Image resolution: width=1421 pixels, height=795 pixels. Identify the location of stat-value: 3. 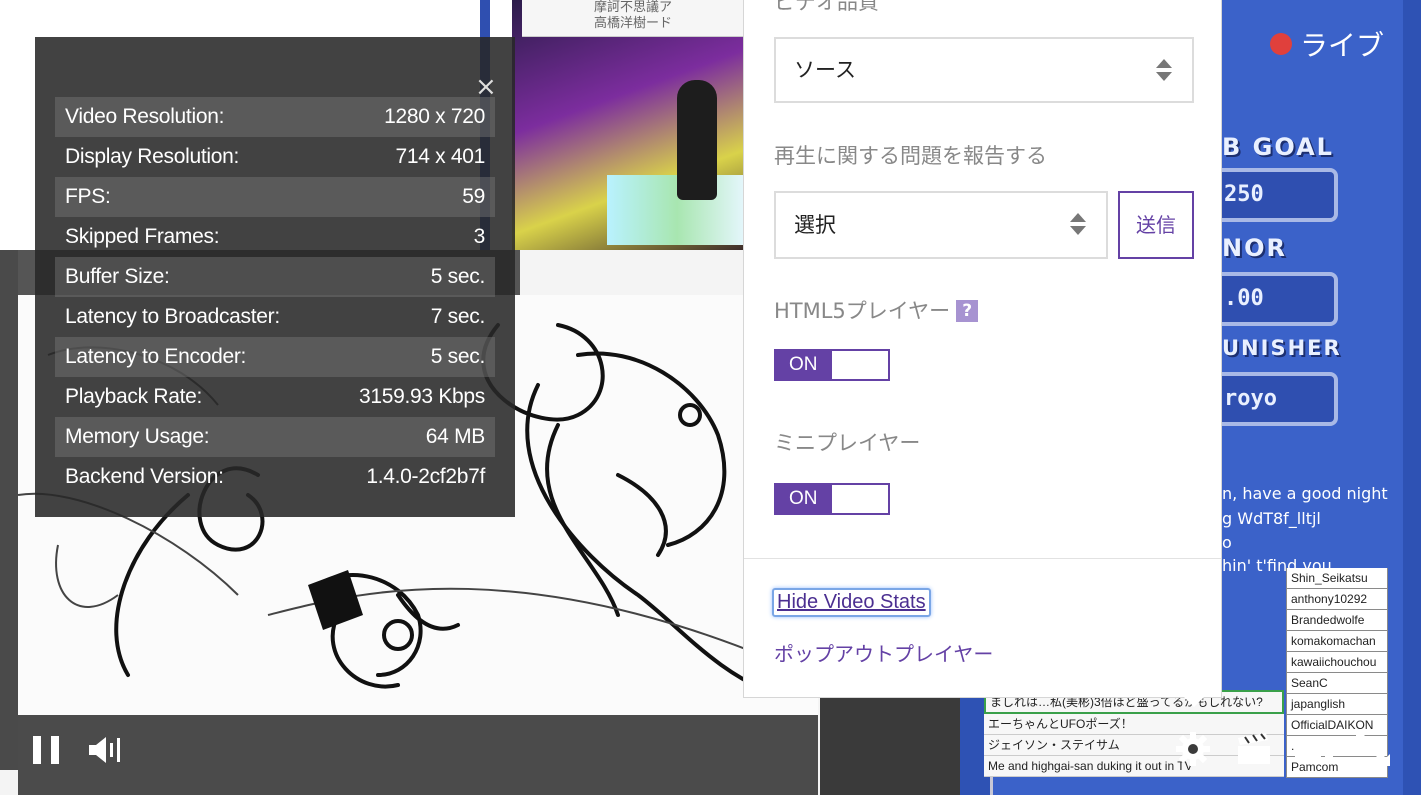
(479, 236).